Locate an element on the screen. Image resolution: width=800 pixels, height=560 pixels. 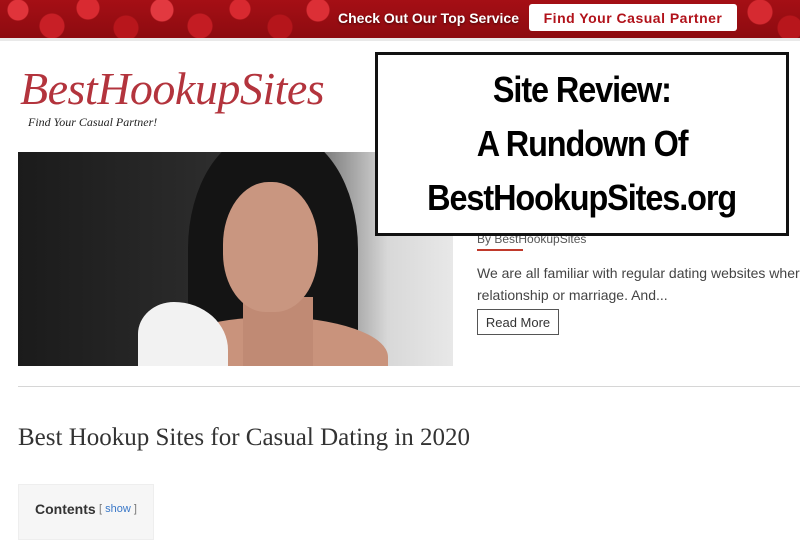
overlay-line-1: Site Review: is located at coordinates (582, 89).